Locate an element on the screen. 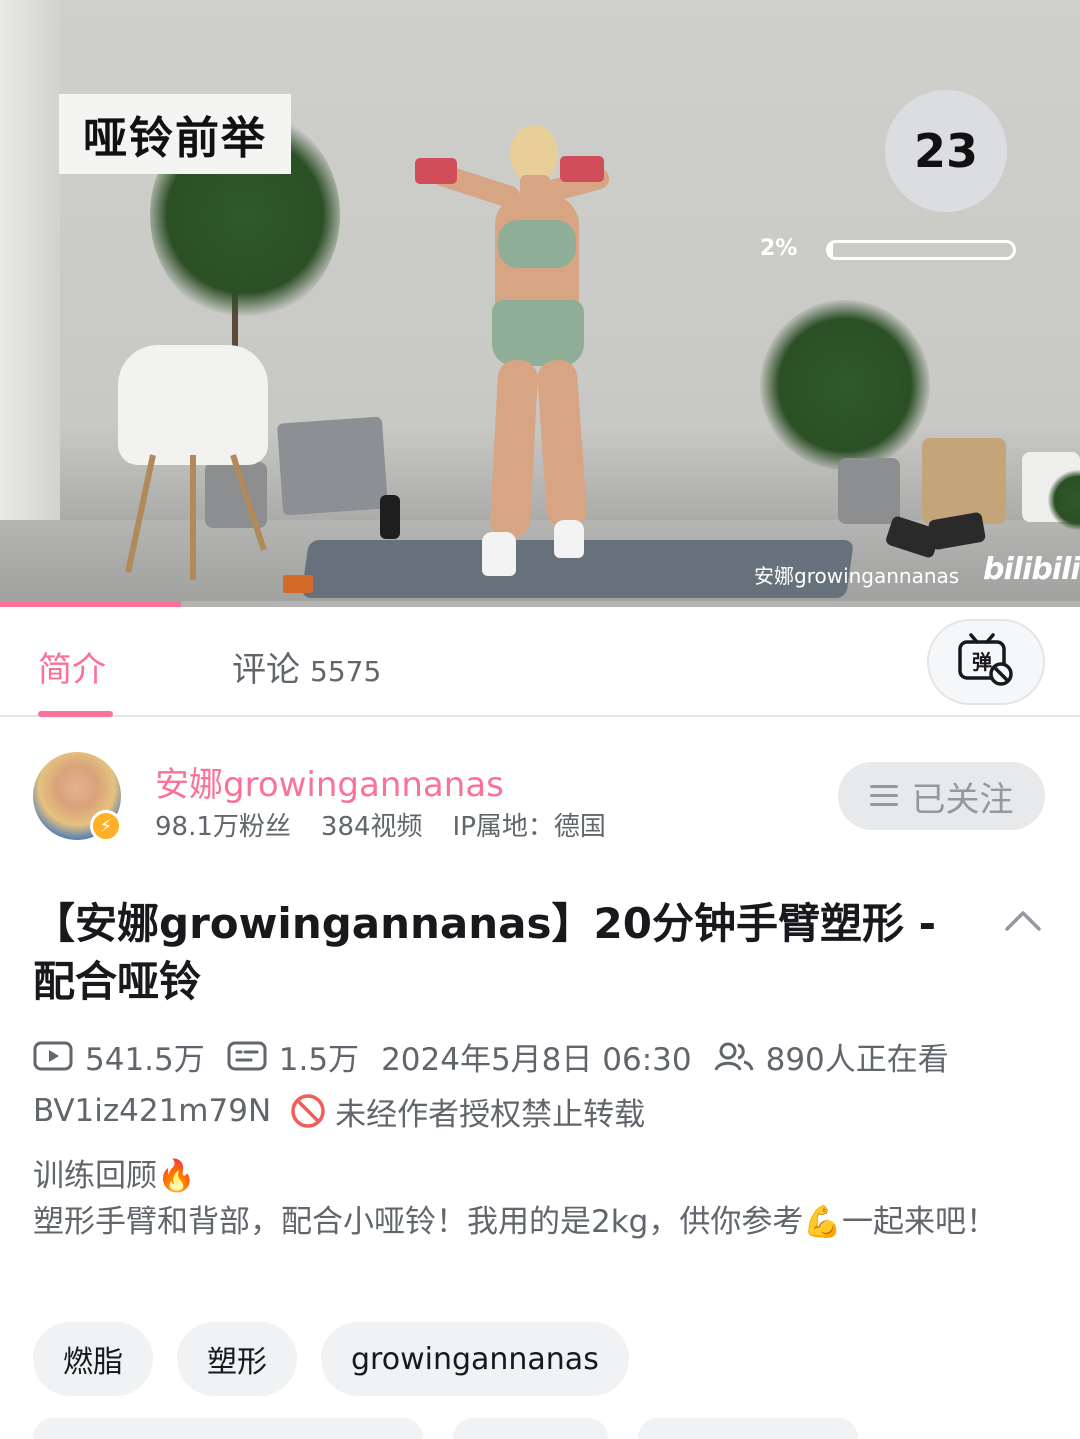  dumbbell-right is located at coordinates (582, 169).